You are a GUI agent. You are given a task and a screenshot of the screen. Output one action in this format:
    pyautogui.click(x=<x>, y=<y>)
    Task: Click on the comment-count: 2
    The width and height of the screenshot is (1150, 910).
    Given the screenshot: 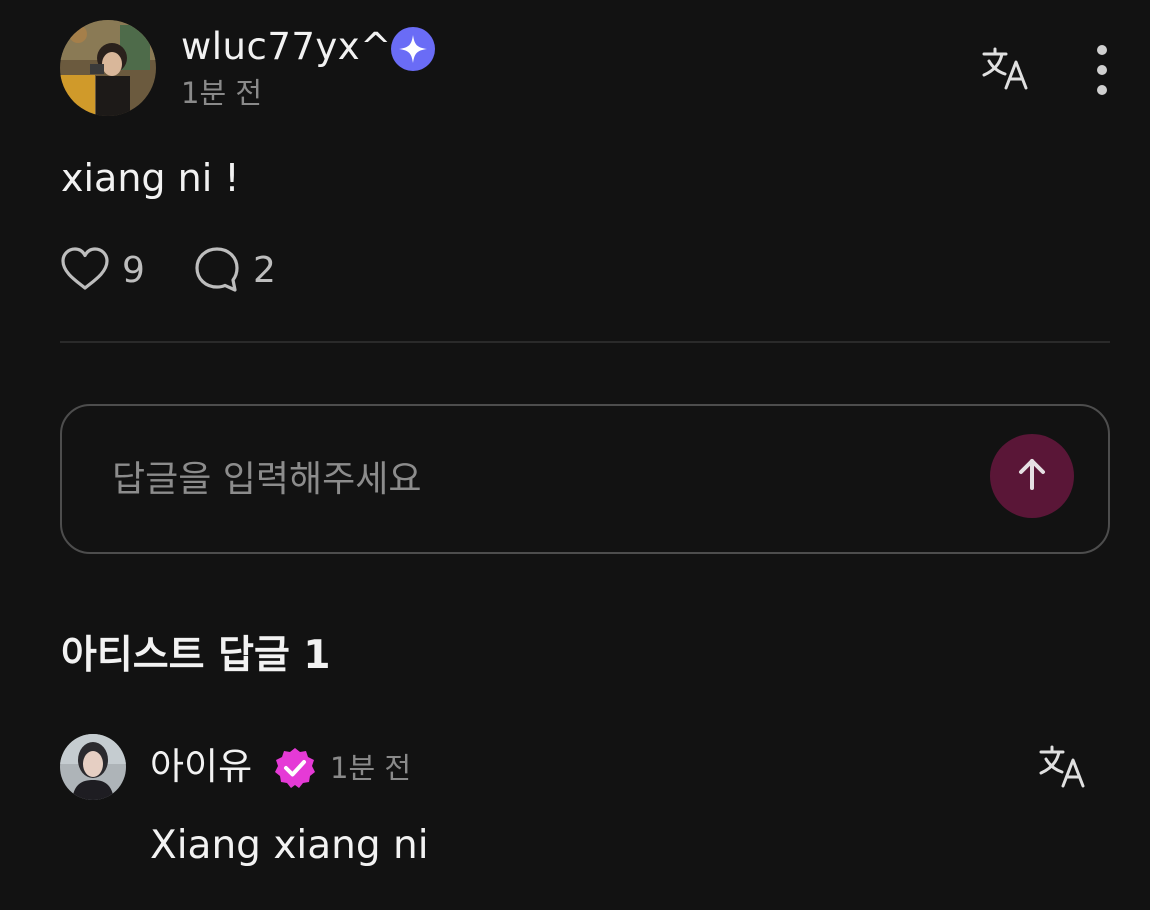 What is the action you would take?
    pyautogui.click(x=264, y=270)
    